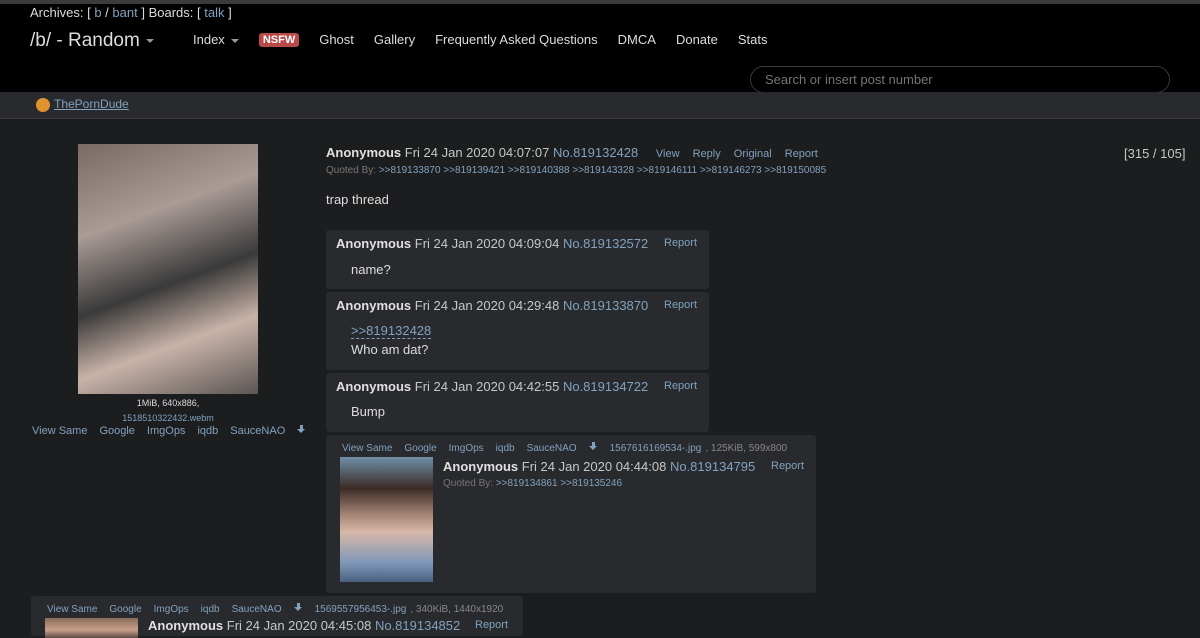 The image size is (1200, 638). What do you see at coordinates (801, 154) in the screenshot?
I see `op-report-button: Report` at bounding box center [801, 154].